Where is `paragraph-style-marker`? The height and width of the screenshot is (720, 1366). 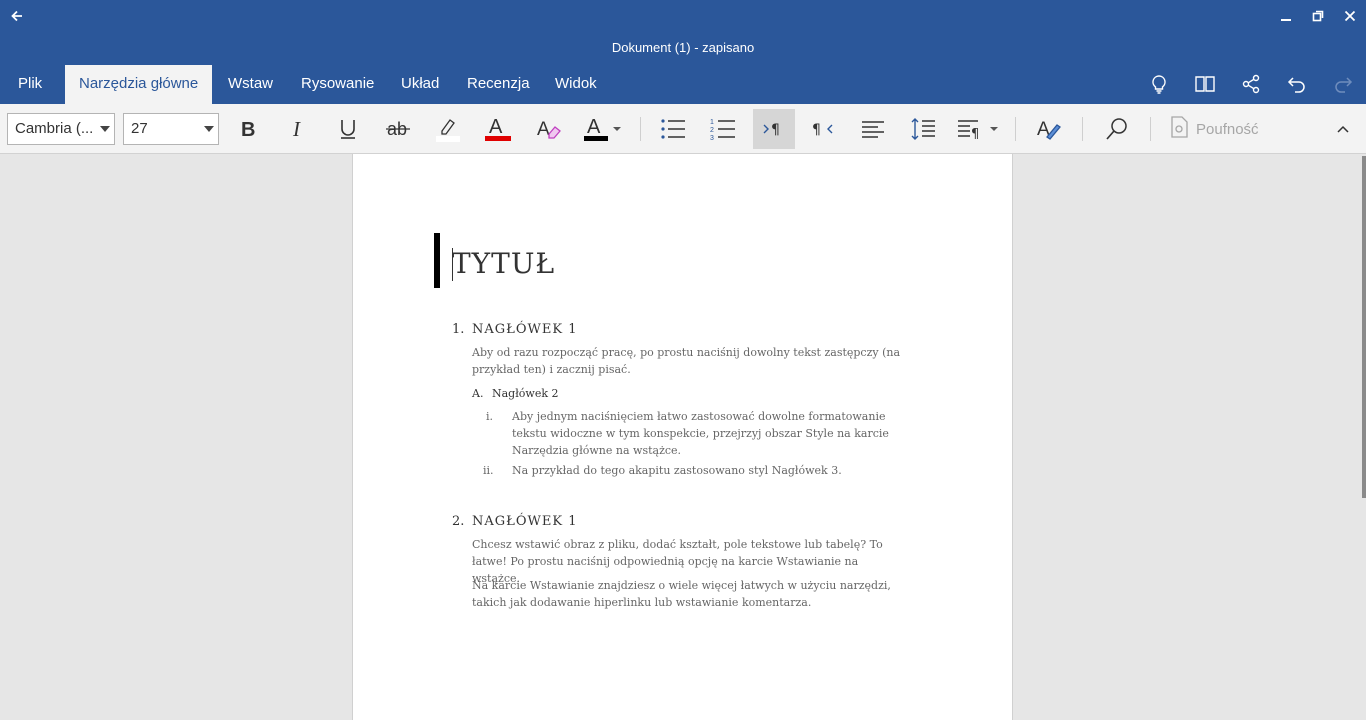 paragraph-style-marker is located at coordinates (437, 260).